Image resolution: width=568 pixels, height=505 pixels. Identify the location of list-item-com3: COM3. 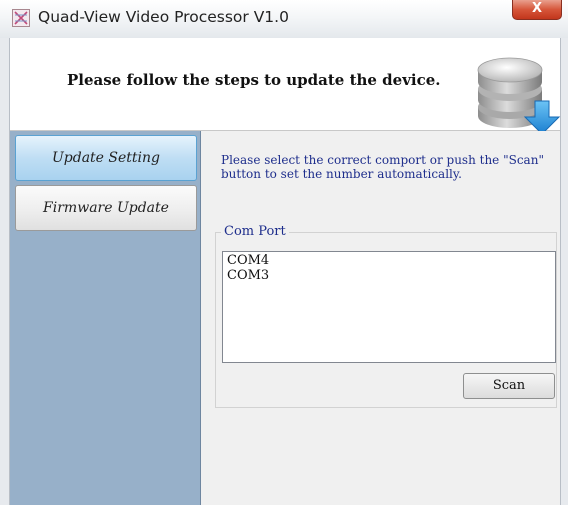
(389, 275).